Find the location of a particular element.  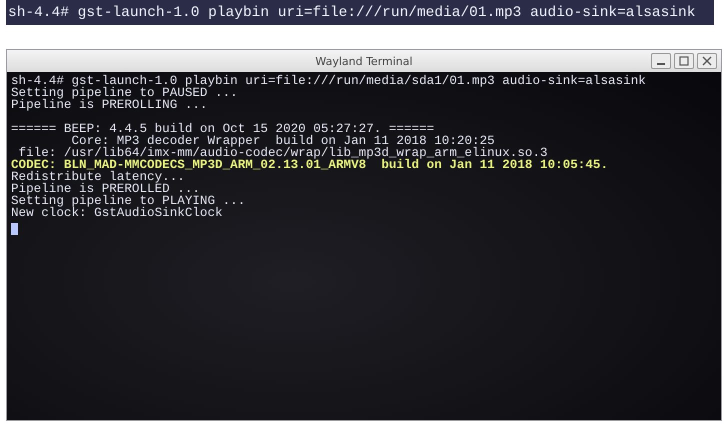

maximize-button is located at coordinates (684, 61).